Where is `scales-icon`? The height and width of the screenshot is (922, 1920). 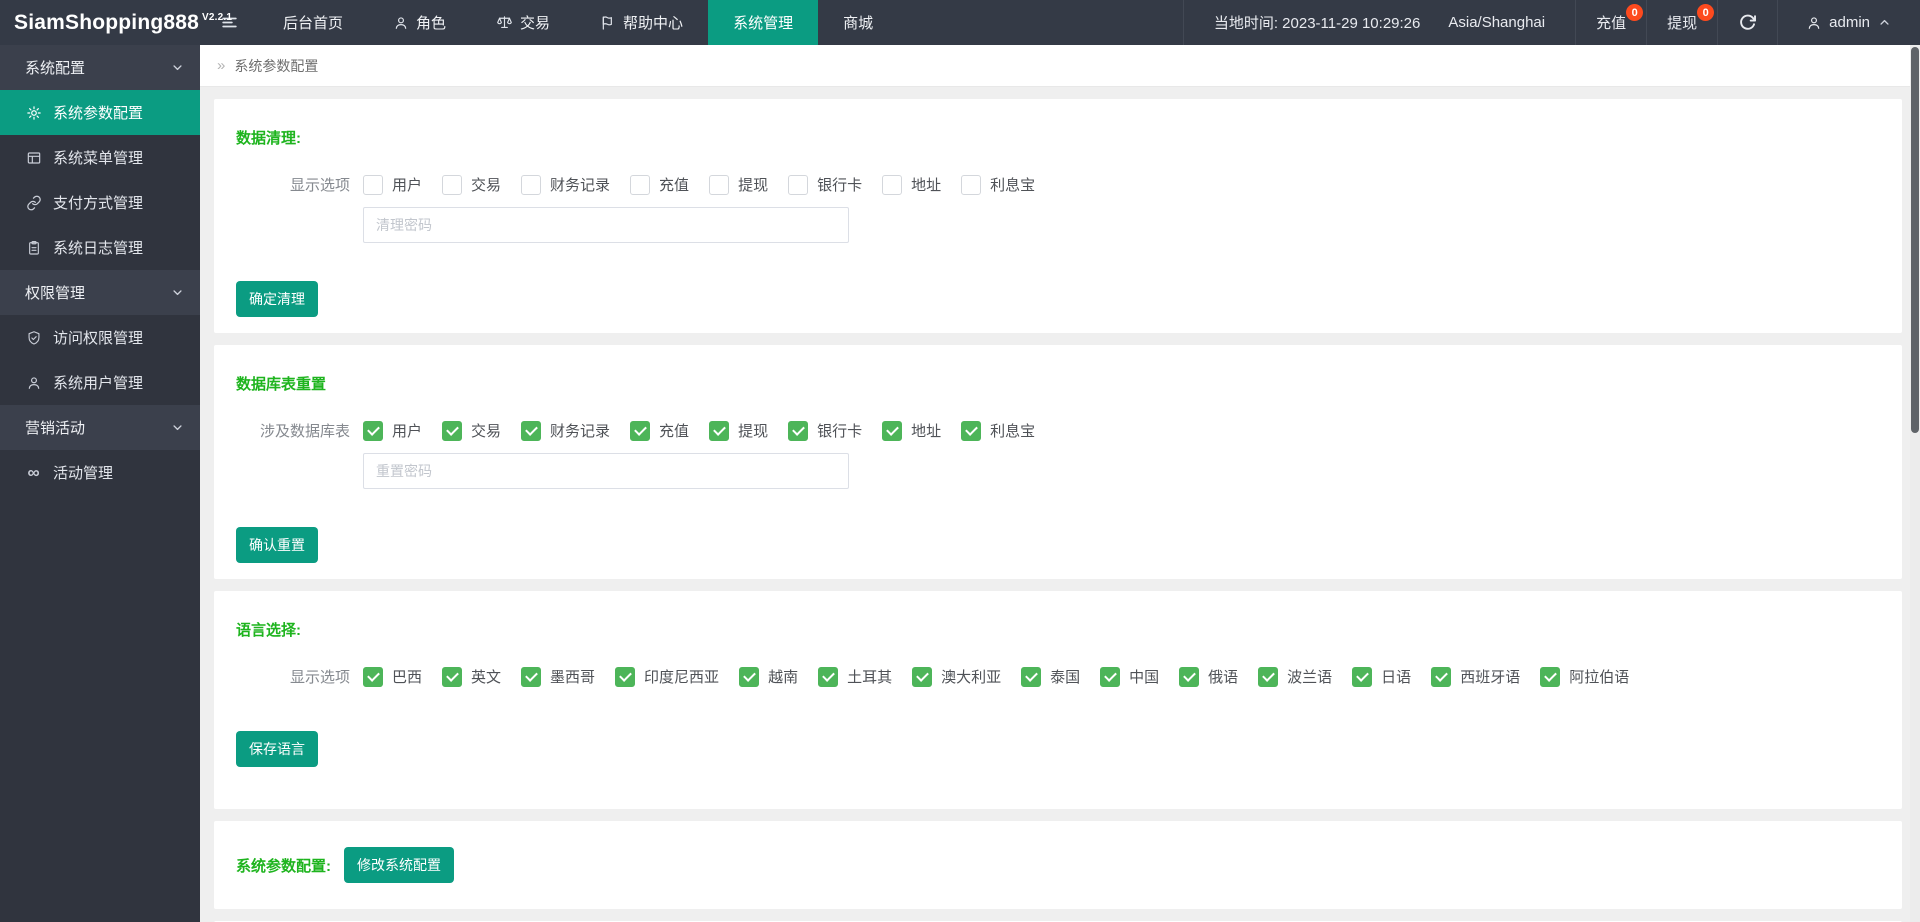
scales-icon is located at coordinates (504, 22).